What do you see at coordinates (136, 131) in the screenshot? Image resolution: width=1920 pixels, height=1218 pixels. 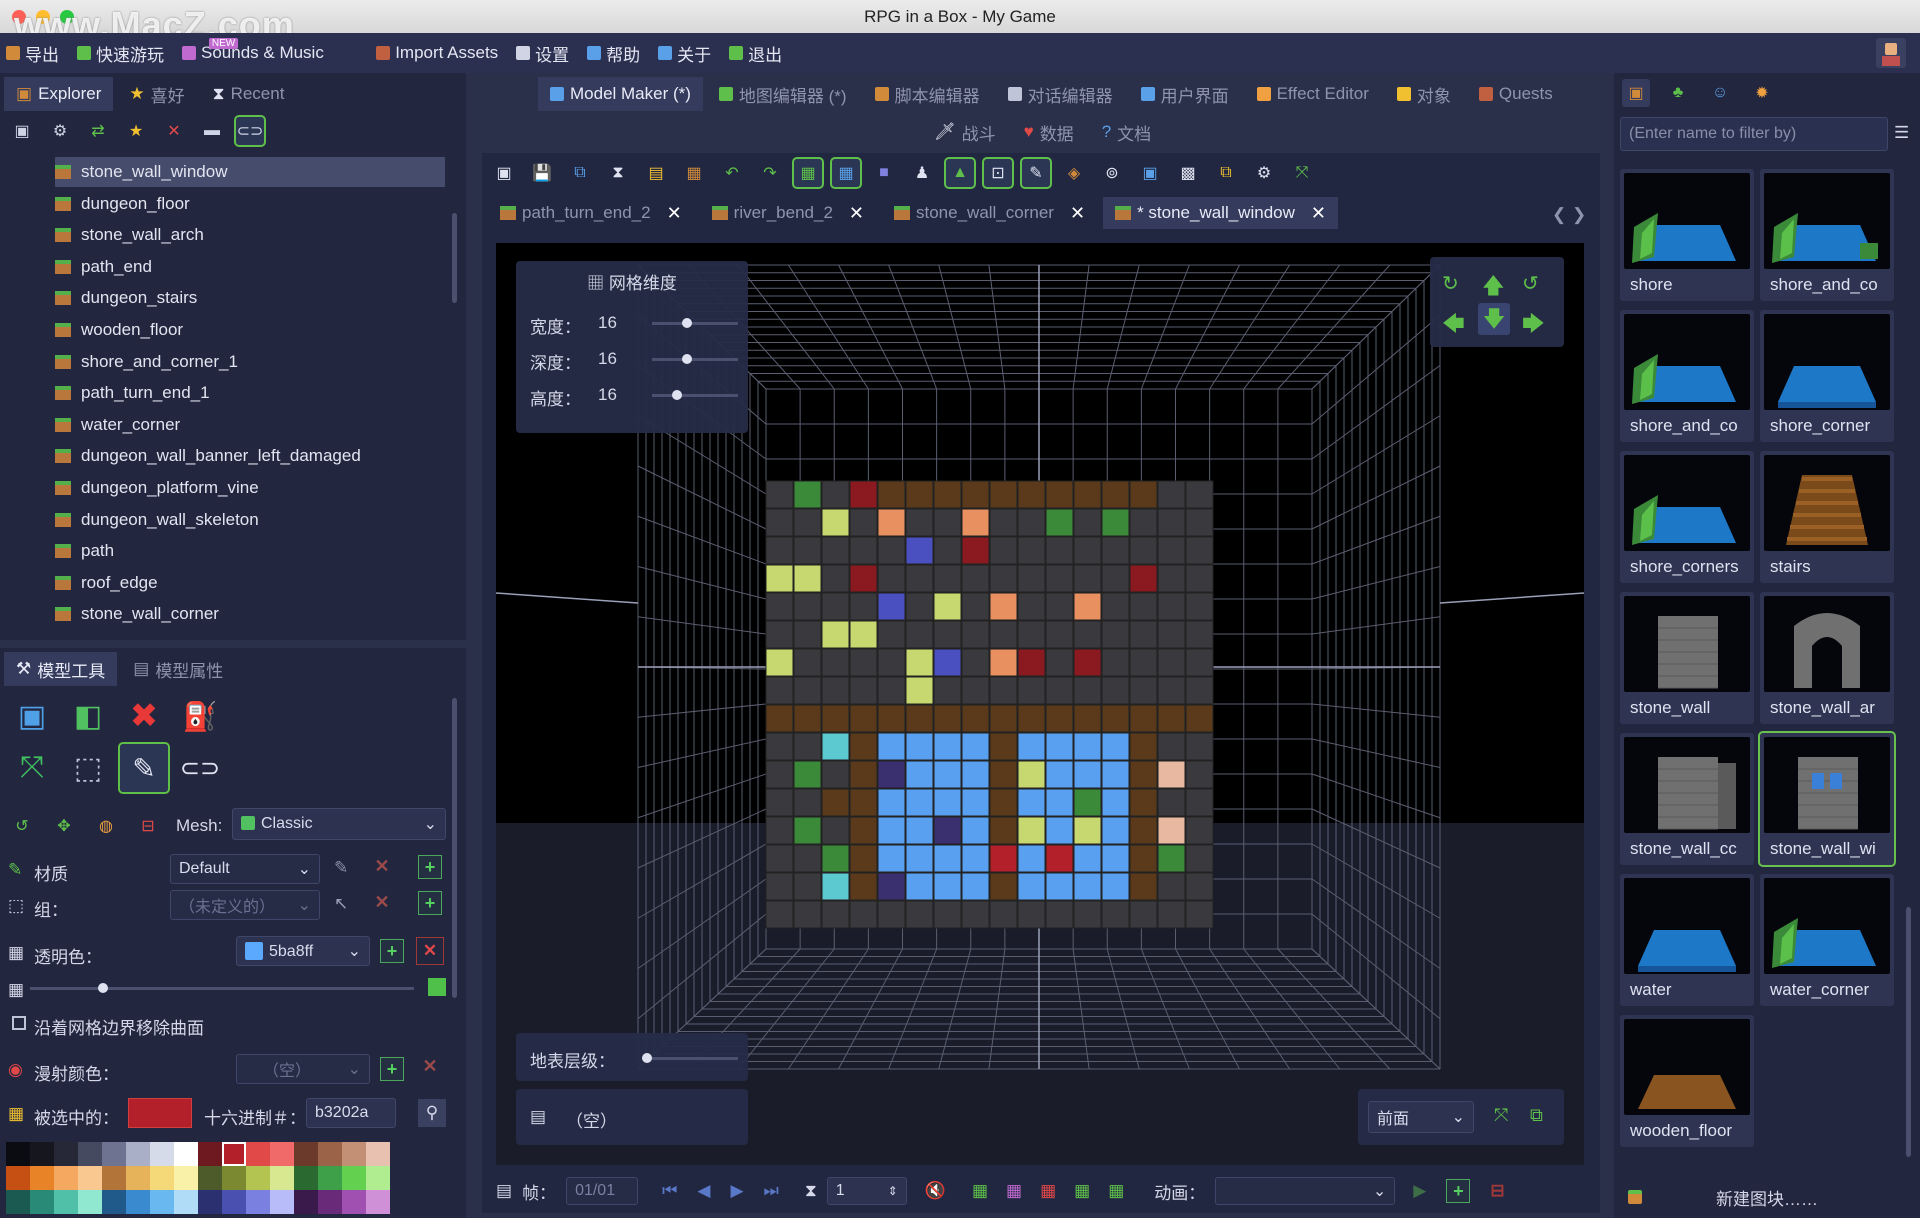 I see `star-icon: ★` at bounding box center [136, 131].